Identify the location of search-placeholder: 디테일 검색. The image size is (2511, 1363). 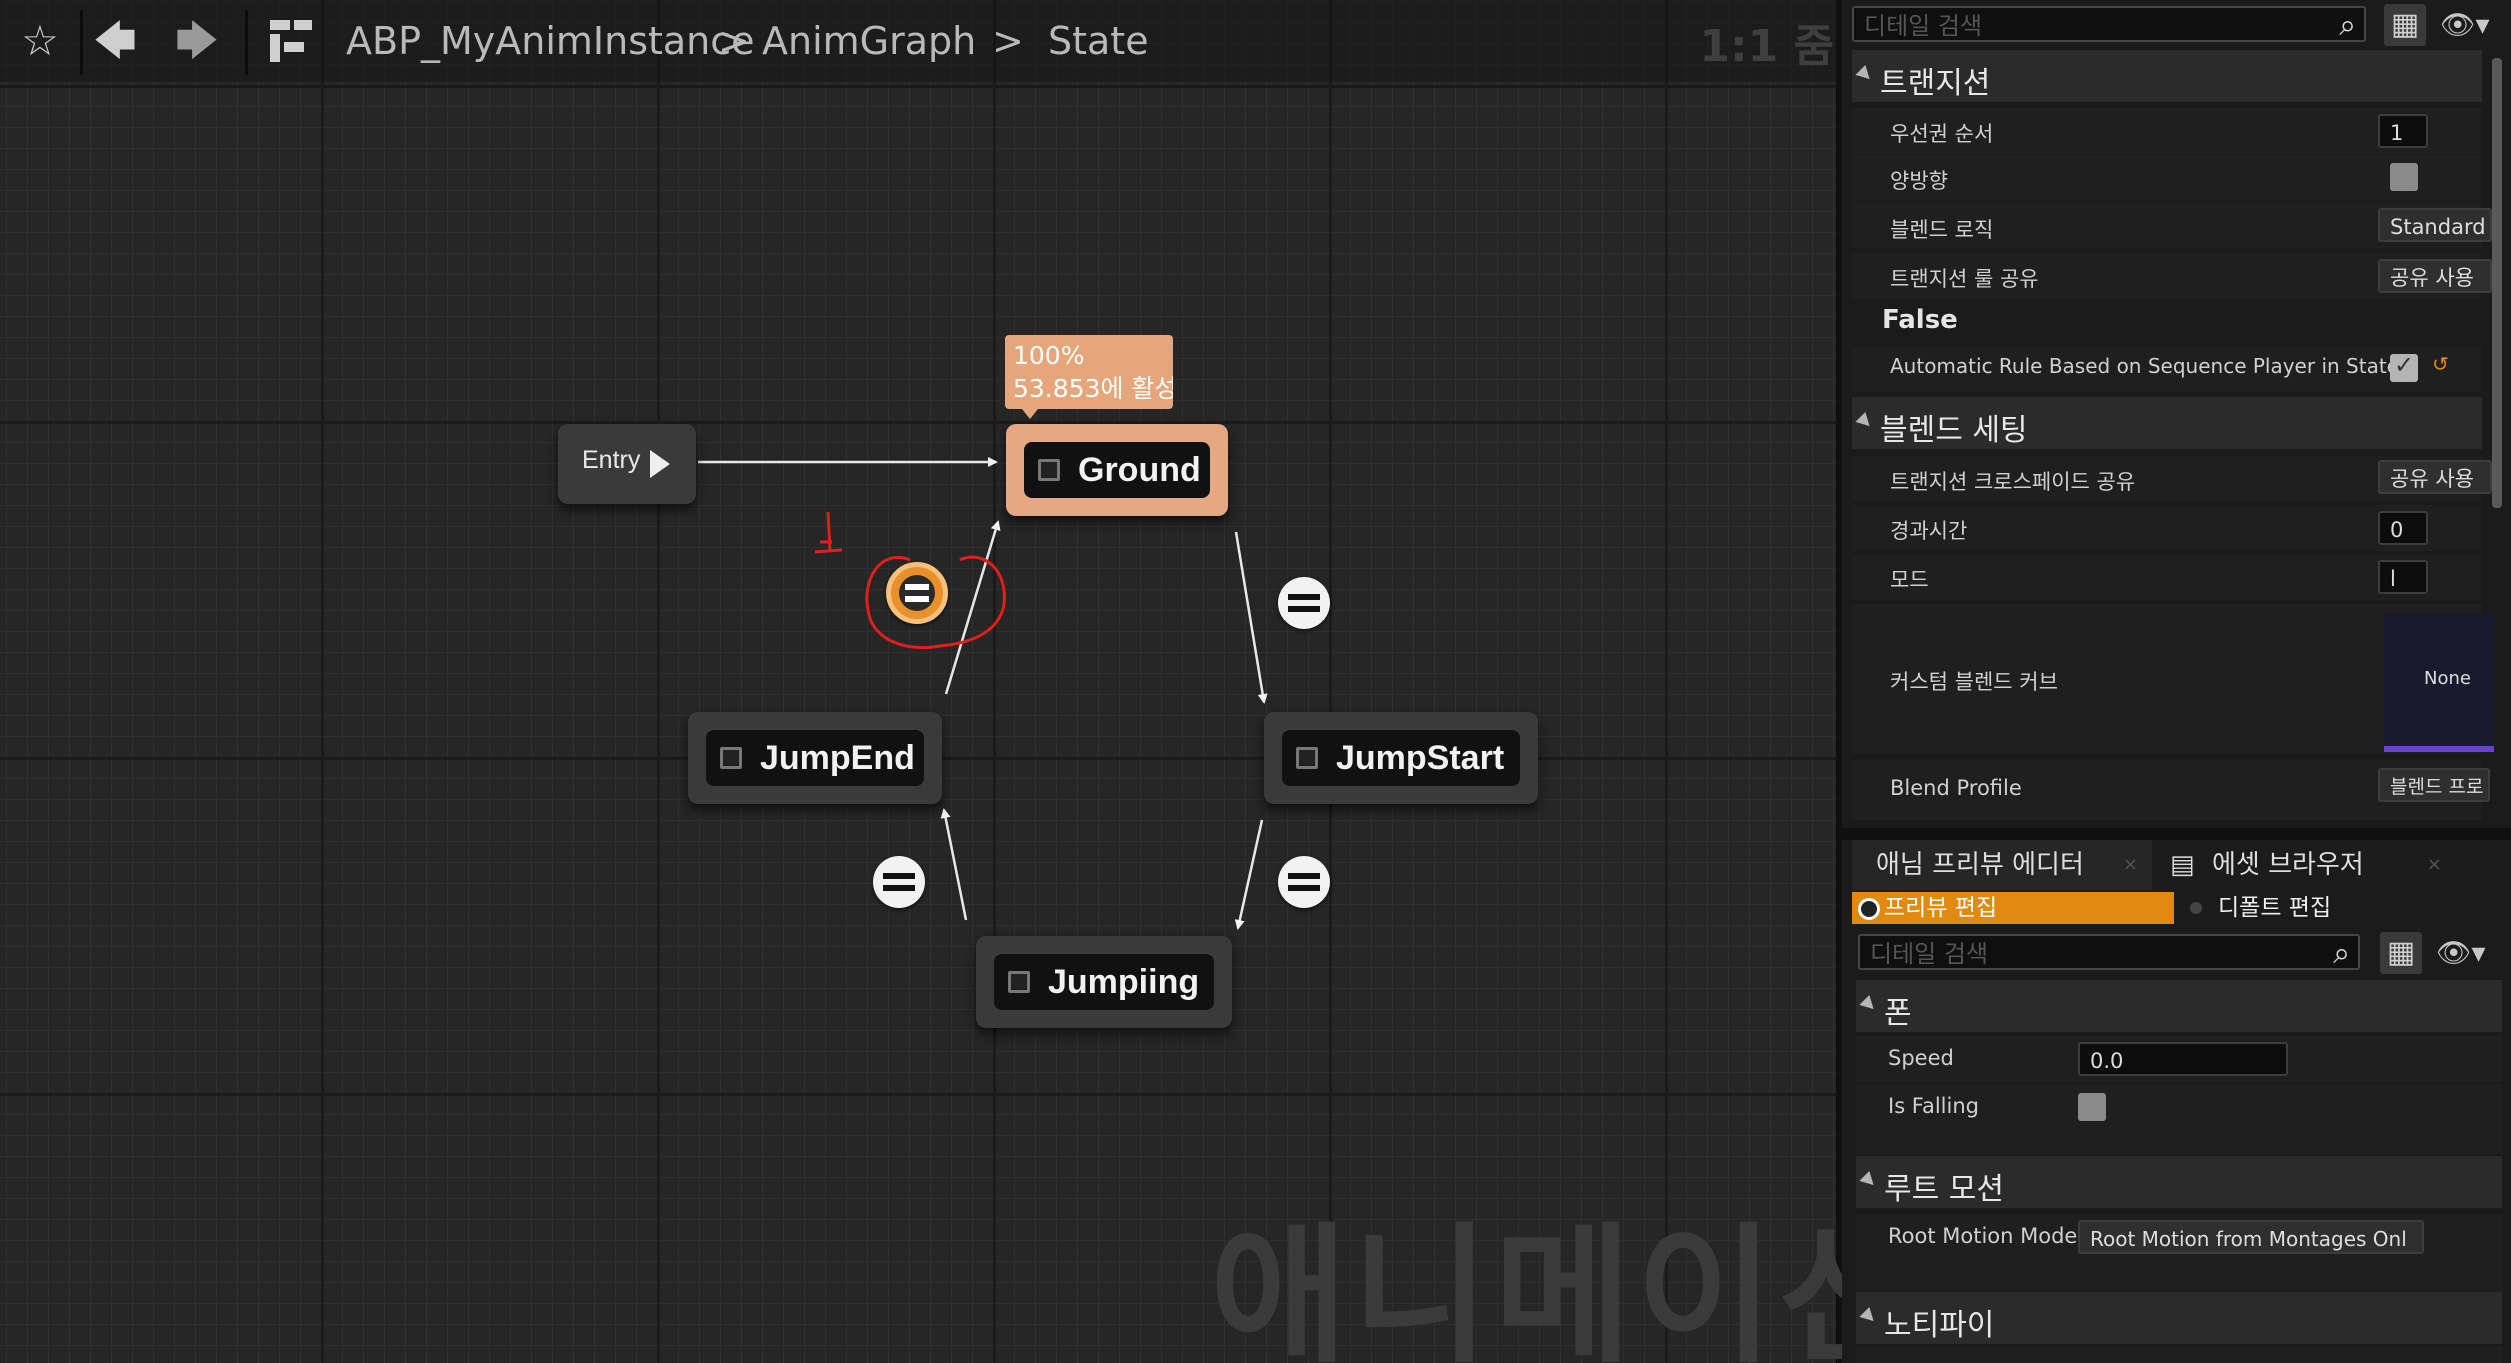
(1929, 954).